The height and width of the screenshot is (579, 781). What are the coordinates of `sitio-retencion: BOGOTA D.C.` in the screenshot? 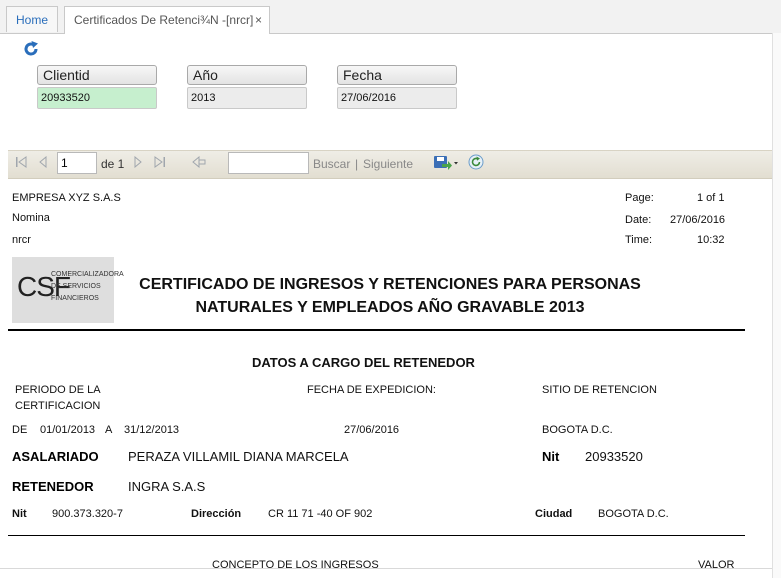 It's located at (577, 430).